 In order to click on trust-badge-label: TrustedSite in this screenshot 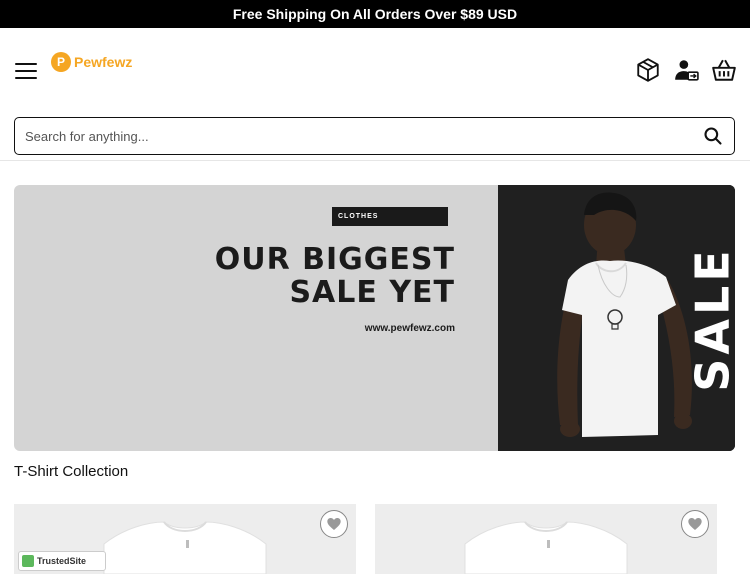, I will do `click(62, 561)`.